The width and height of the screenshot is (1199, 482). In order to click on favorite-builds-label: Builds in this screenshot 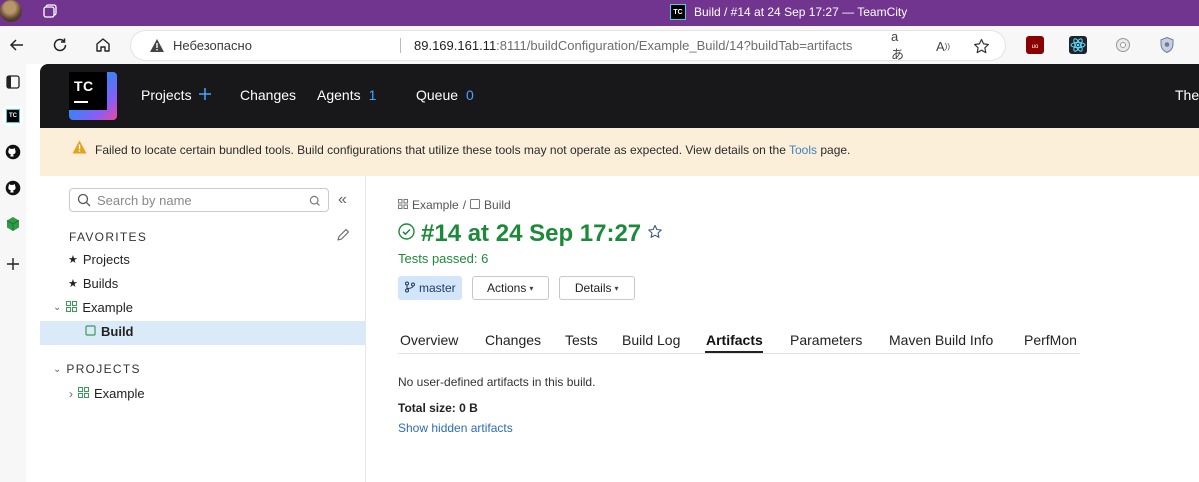, I will do `click(100, 283)`.